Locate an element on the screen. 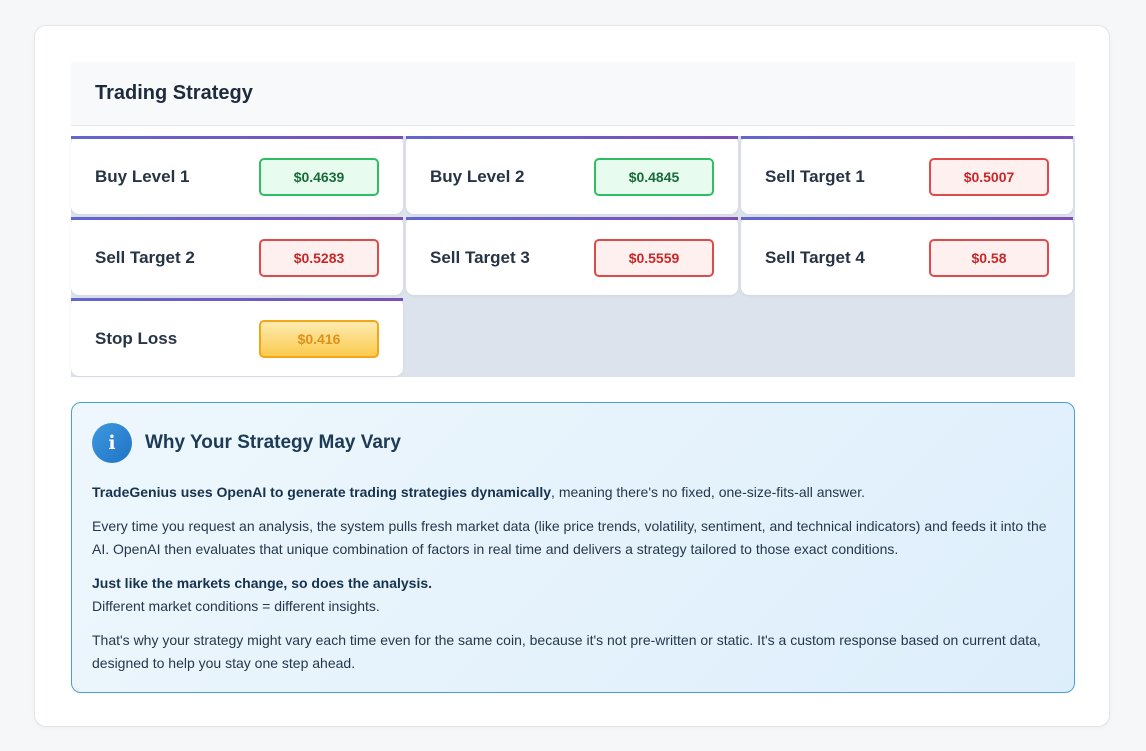 This screenshot has width=1146, height=751. level-label: Sell Target 2 is located at coordinates (145, 257).